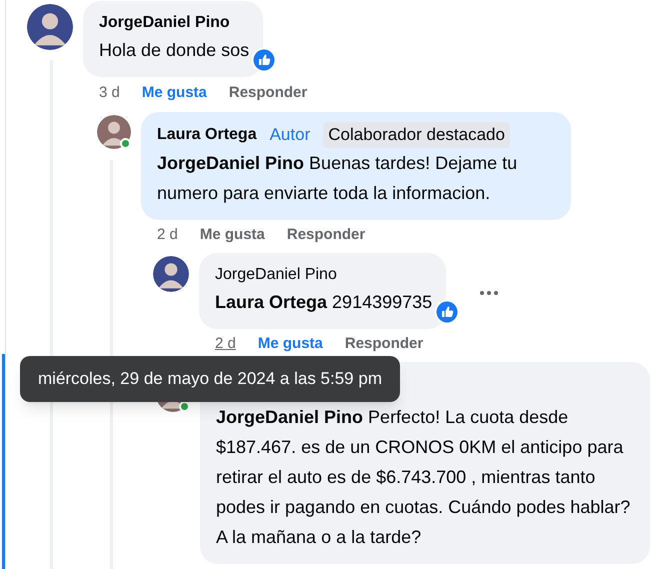  Describe the element at coordinates (174, 50) in the screenshot. I see `comment-text: Hola de donde sos` at that location.